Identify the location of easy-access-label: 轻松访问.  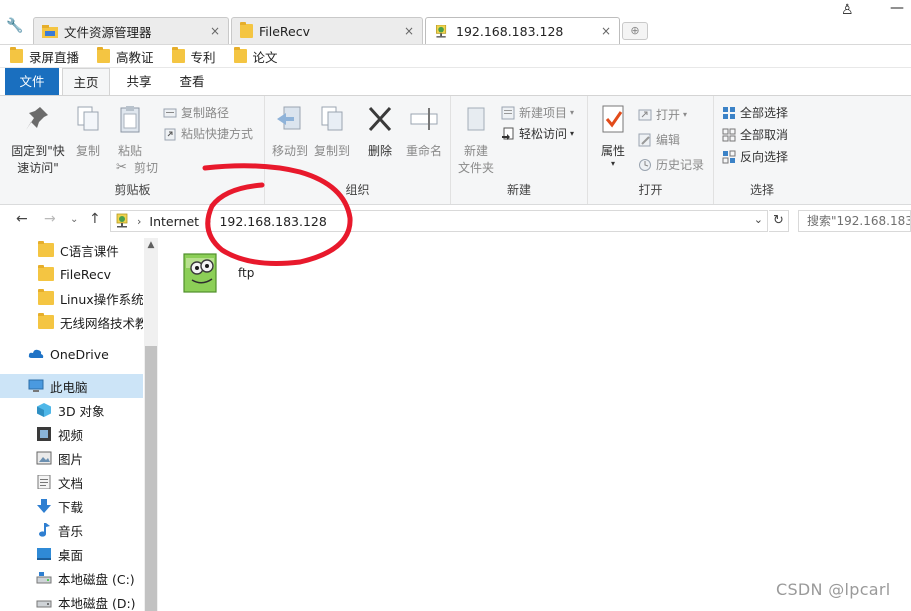
(543, 134).